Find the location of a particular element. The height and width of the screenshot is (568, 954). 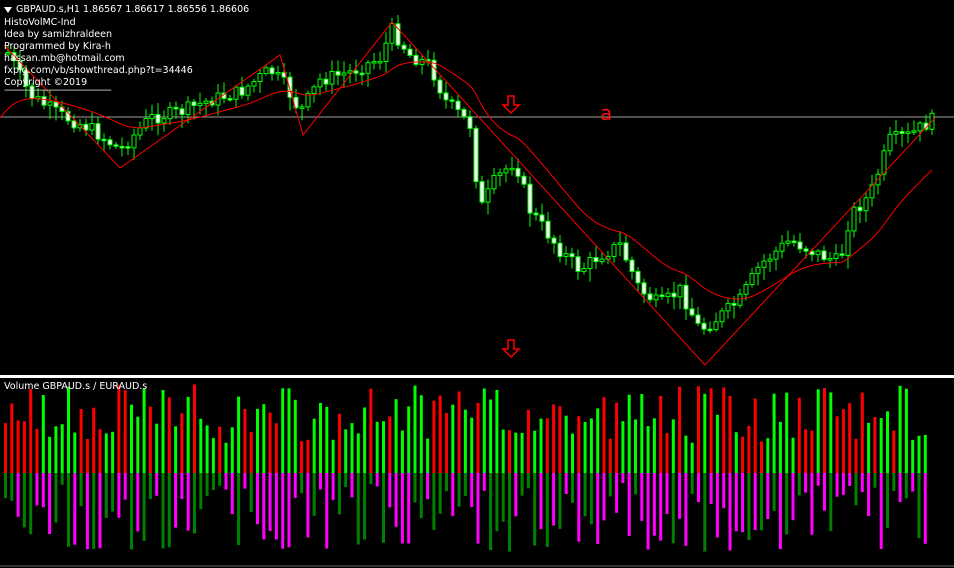

collapse-triangle-icon is located at coordinates (8, 9).